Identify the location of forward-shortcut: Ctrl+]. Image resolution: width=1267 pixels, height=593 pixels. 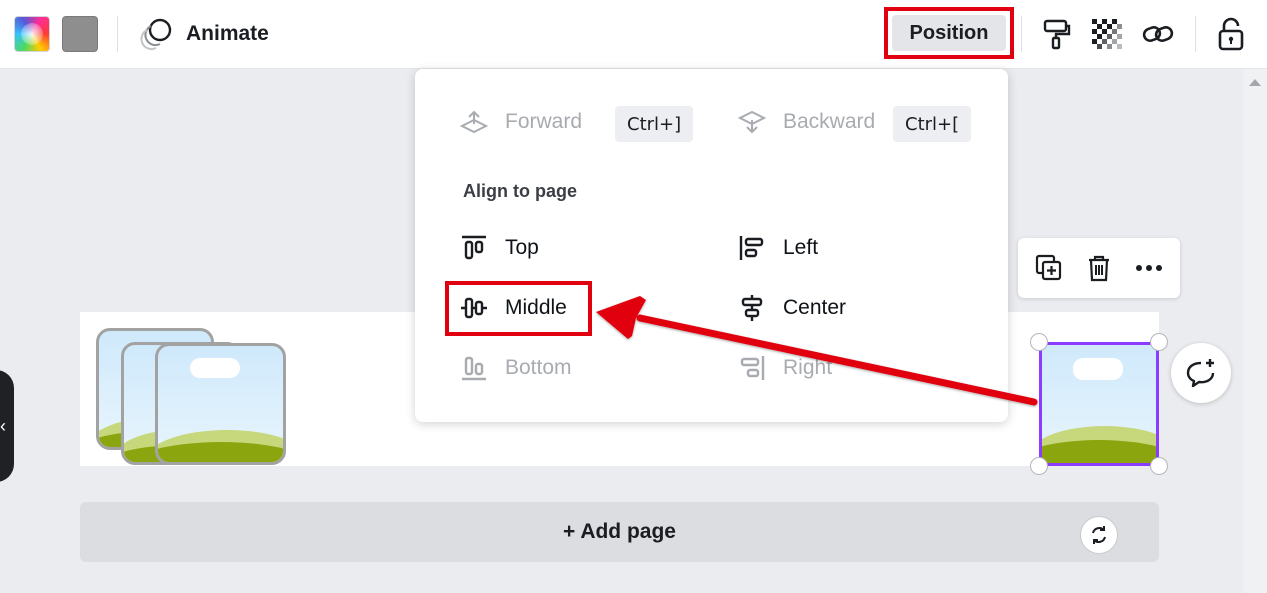
(654, 124).